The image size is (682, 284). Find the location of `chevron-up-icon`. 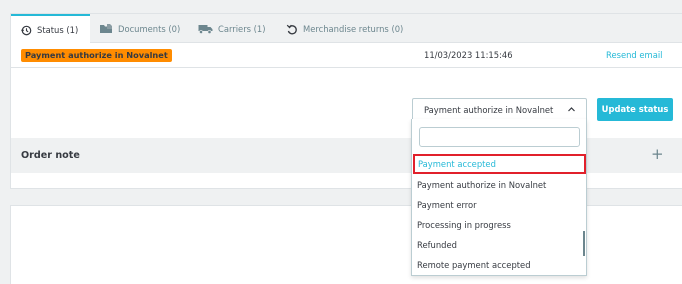

chevron-up-icon is located at coordinates (571, 110).